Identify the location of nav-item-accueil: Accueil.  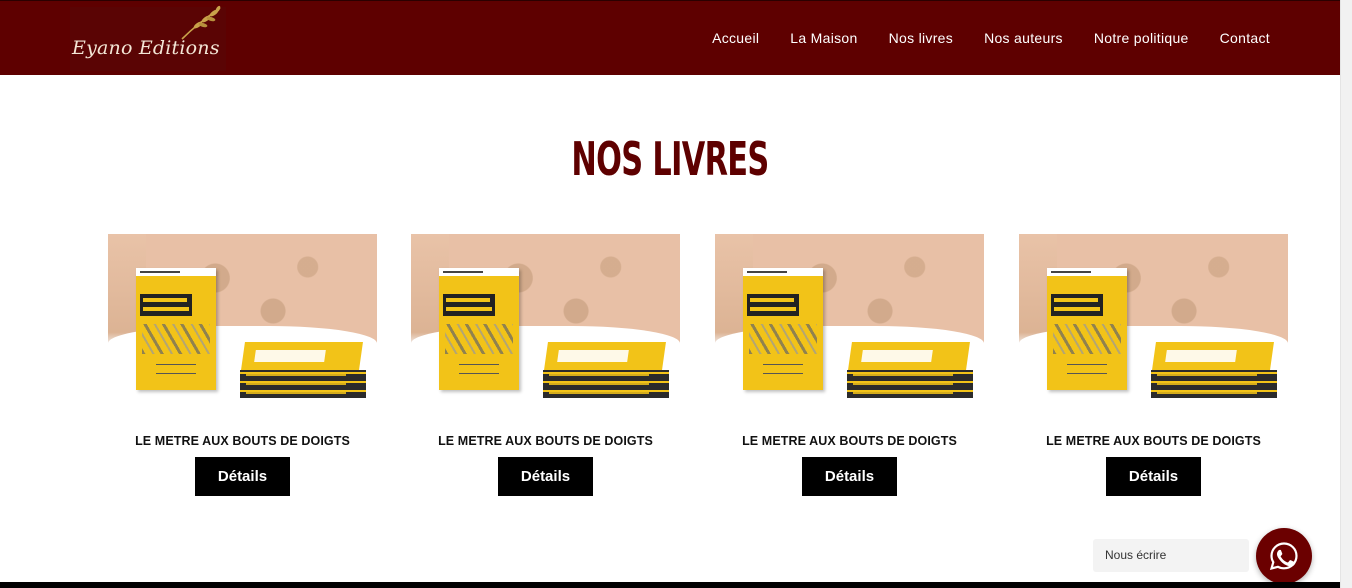
(735, 38).